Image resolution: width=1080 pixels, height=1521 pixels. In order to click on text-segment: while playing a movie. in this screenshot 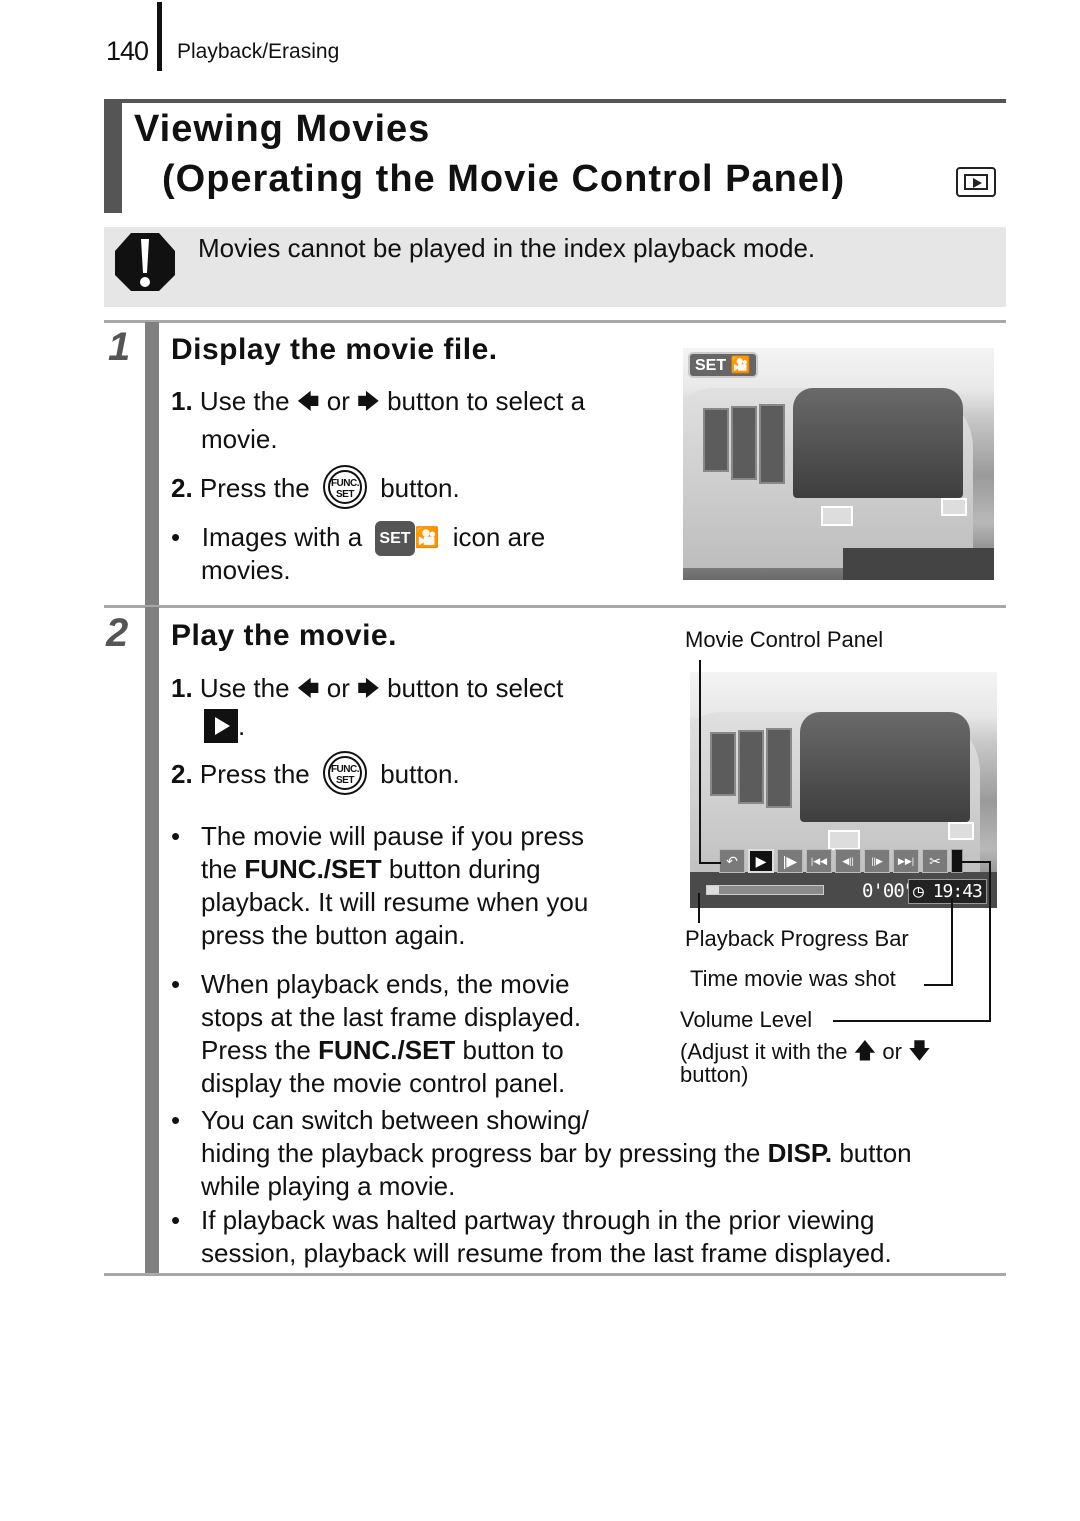, I will do `click(328, 1186)`.